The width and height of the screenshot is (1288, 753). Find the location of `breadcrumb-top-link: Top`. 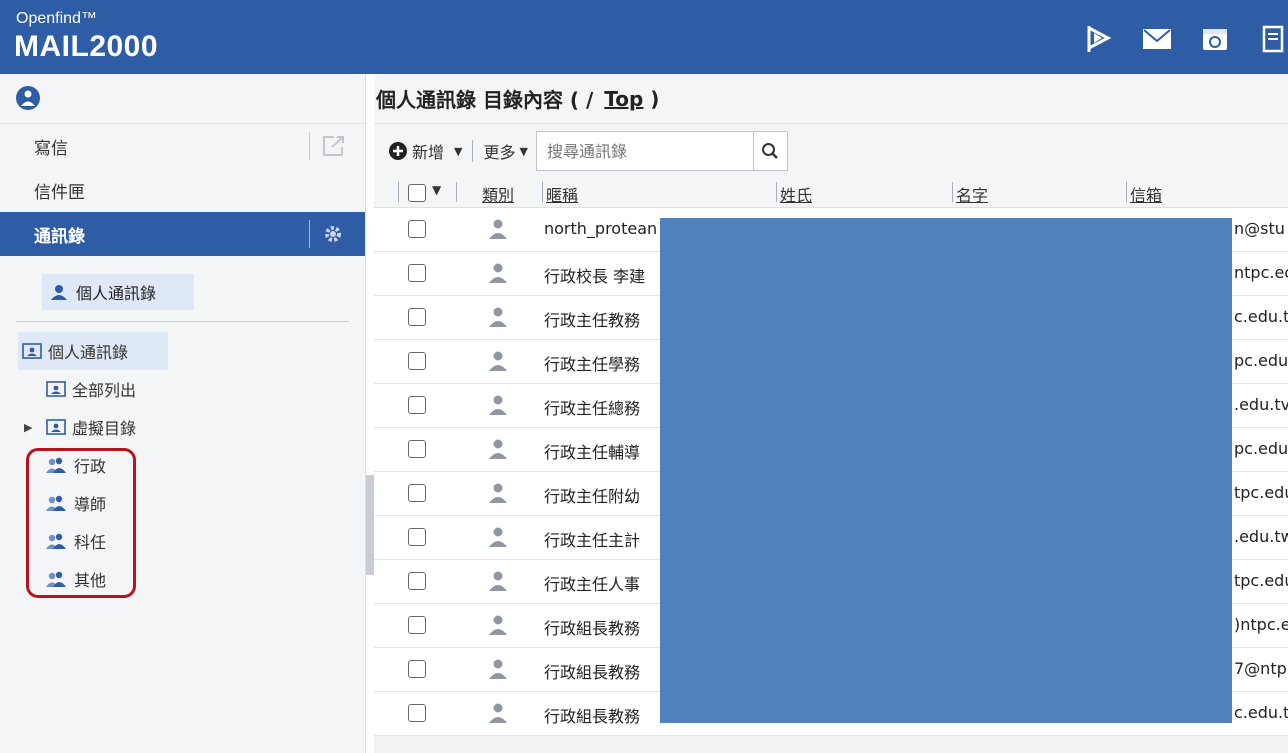

breadcrumb-top-link: Top is located at coordinates (623, 99).